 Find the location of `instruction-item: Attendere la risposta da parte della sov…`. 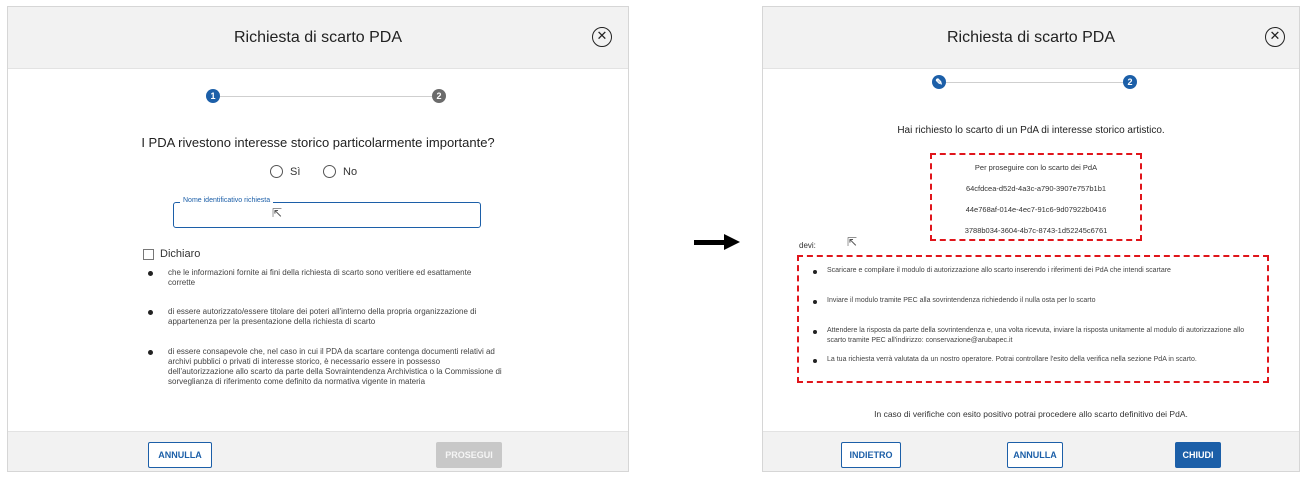

instruction-item: Attendere la risposta da parte della sov… is located at coordinates (1036, 335).